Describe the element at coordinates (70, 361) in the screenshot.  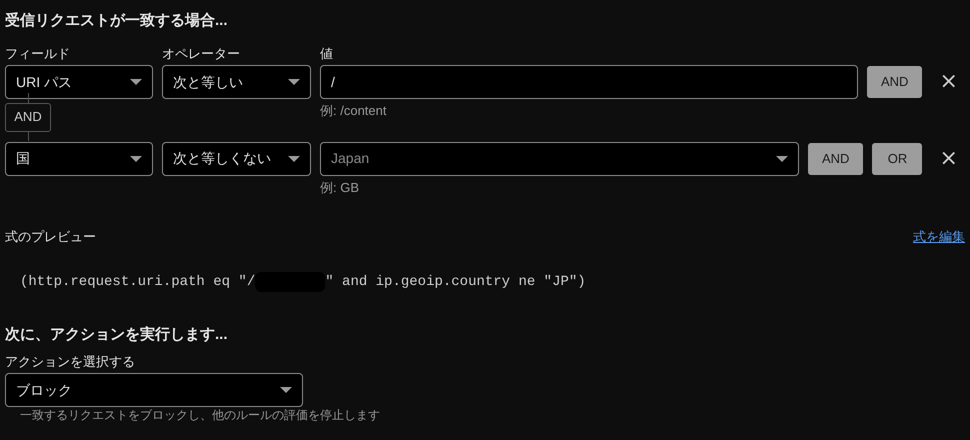
I see `action-label: アクションを選択する` at that location.